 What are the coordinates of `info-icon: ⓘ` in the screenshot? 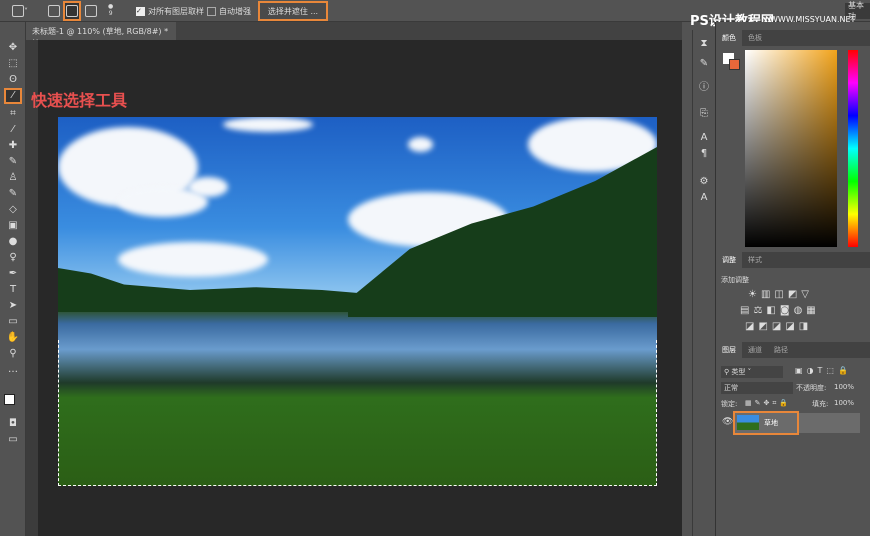 It's located at (704, 88).